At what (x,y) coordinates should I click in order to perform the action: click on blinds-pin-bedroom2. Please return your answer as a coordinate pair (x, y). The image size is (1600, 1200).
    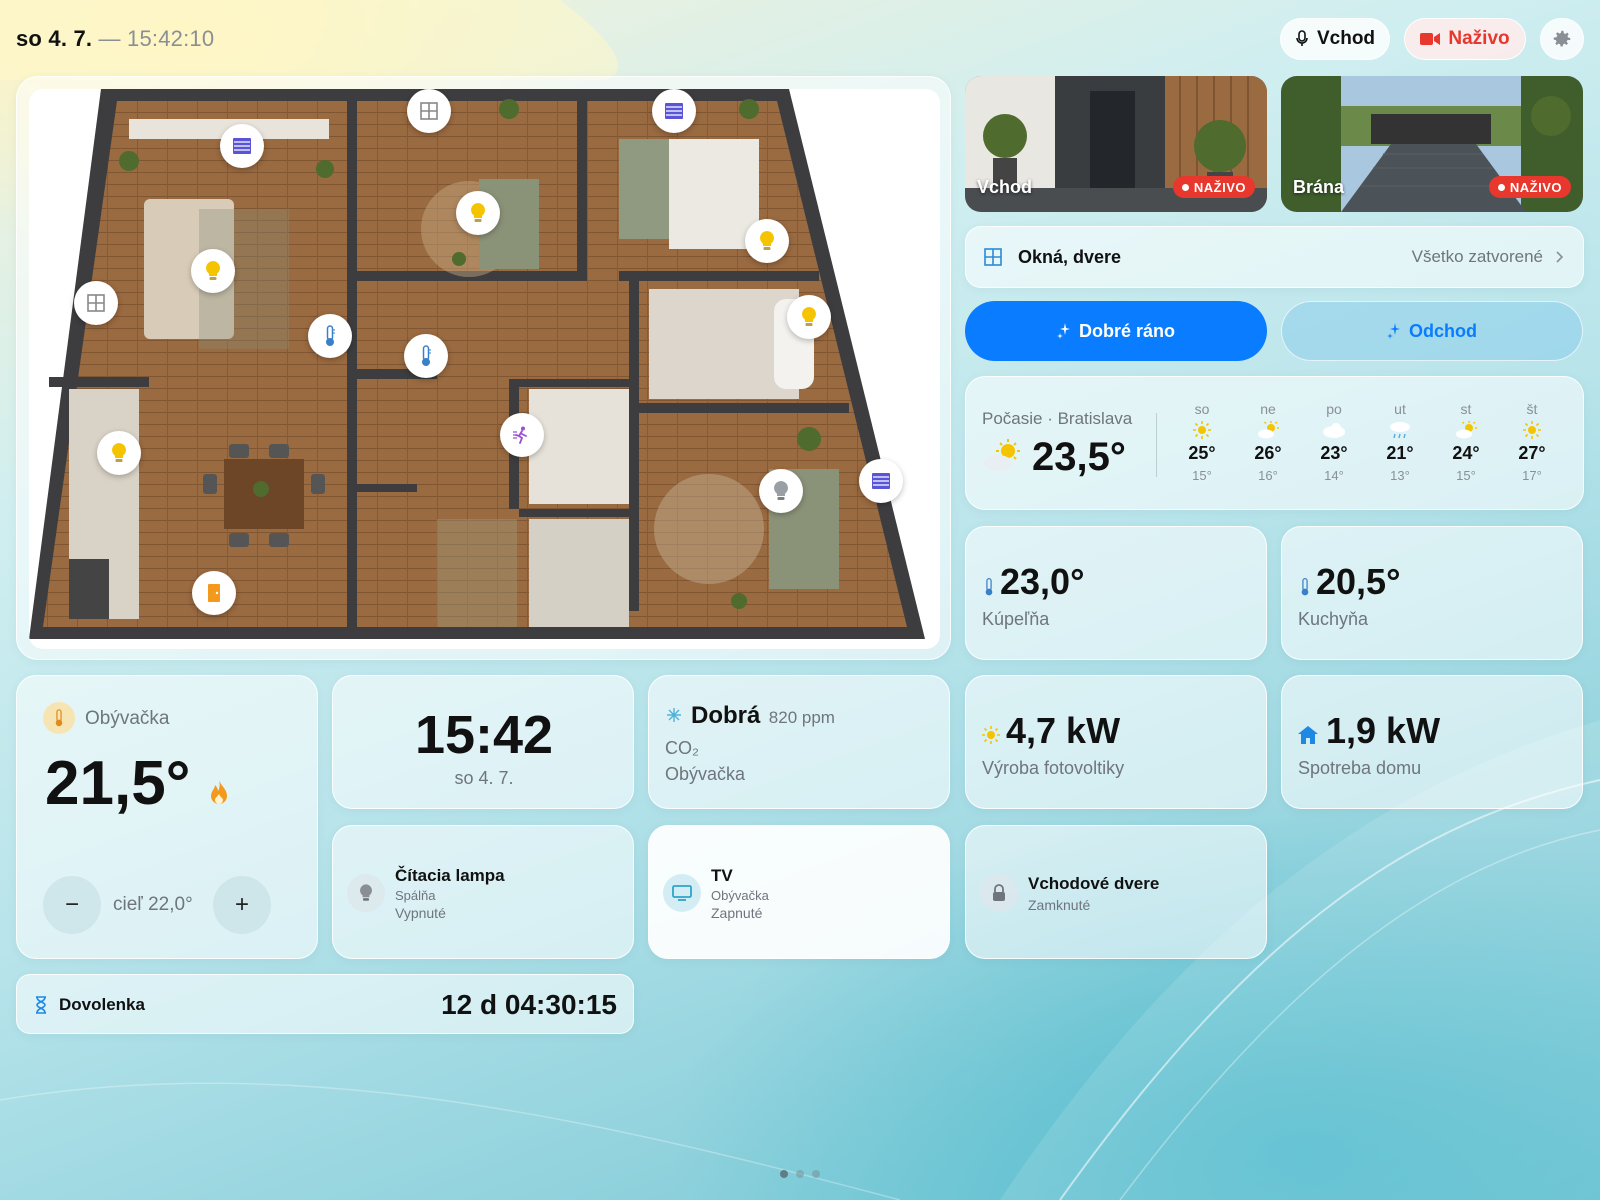
    Looking at the image, I should click on (881, 481).